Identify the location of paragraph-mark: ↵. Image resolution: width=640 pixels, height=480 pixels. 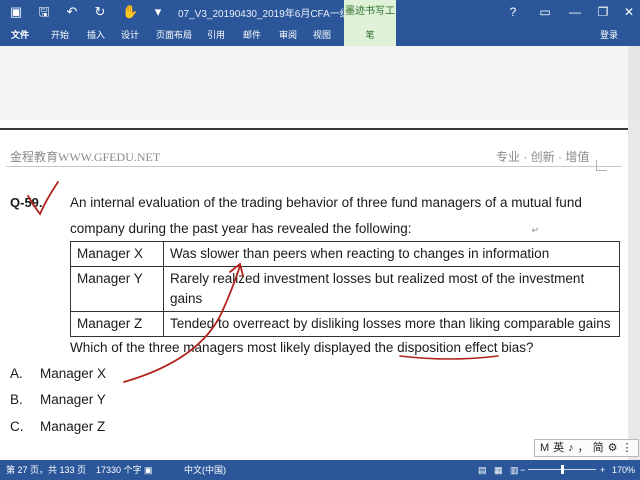
(535, 230).